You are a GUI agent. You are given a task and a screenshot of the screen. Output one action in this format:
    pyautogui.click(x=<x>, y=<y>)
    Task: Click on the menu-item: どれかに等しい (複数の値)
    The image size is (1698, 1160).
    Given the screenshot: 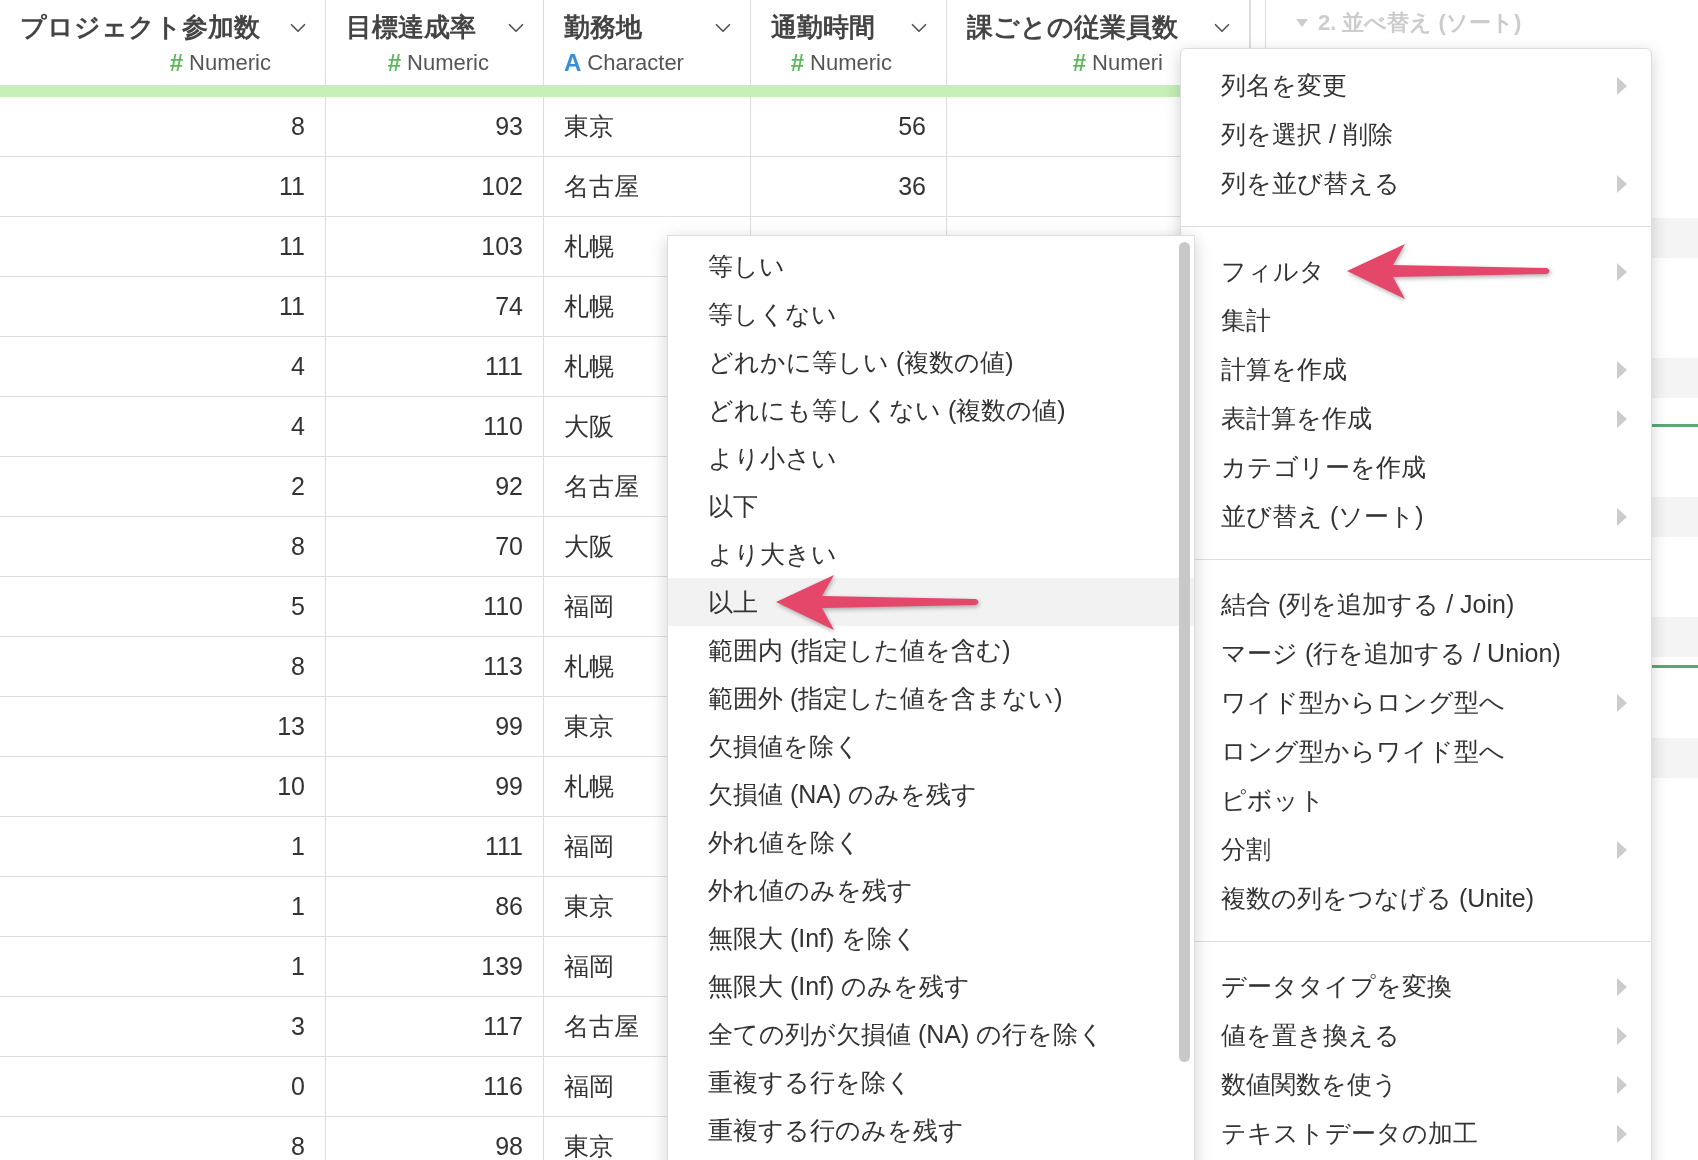 What is the action you would take?
    pyautogui.click(x=931, y=362)
    